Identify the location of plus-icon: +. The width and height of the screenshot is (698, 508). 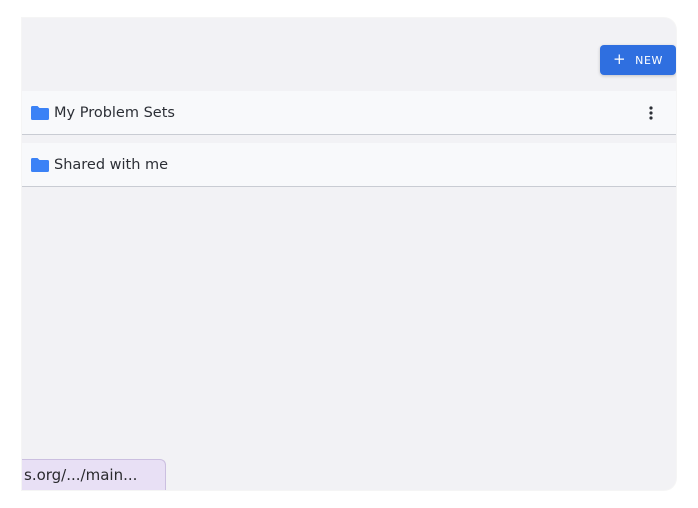
(619, 58).